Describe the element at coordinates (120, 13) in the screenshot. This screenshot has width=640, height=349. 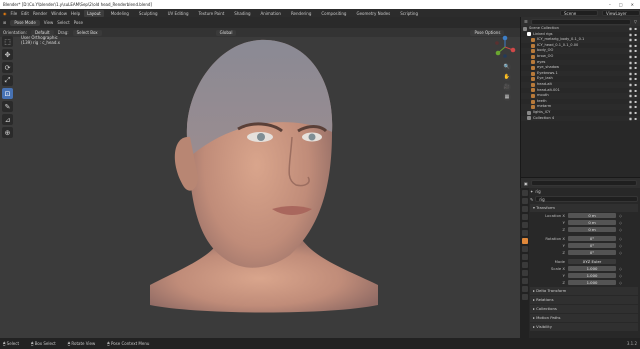
I see `tab-modeling: Modeling` at that location.